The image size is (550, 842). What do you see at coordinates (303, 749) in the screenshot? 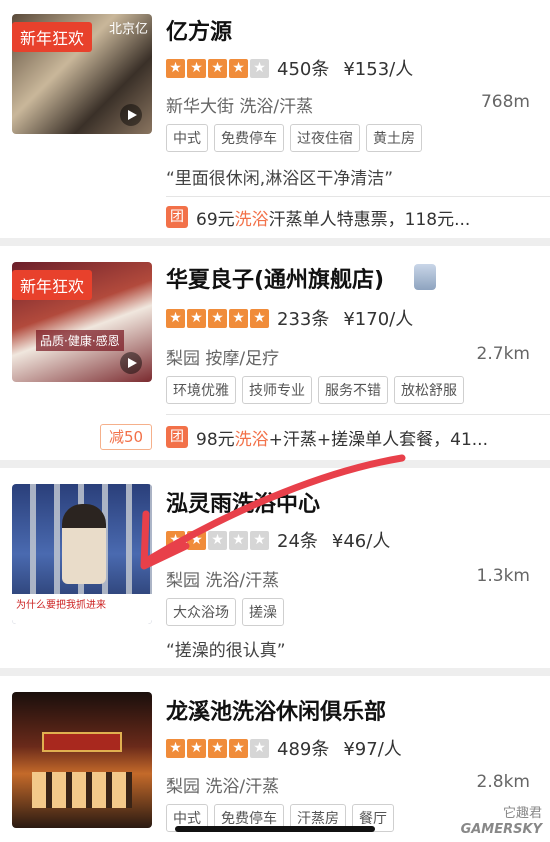
I see `review-count: 489条` at bounding box center [303, 749].